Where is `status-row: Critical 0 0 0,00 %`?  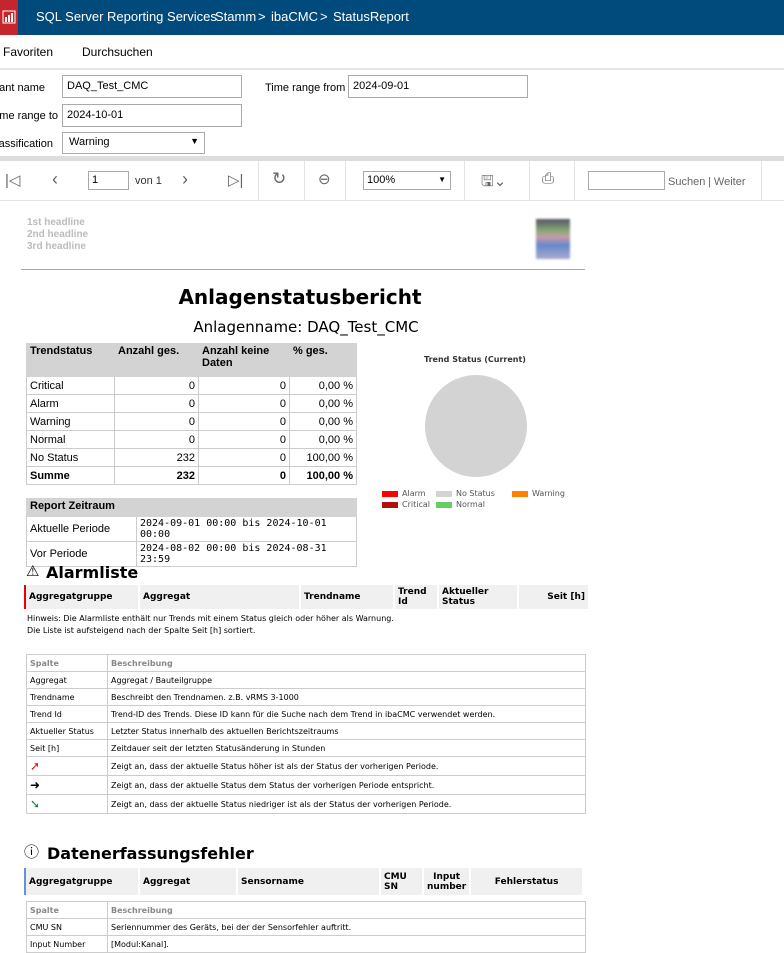 status-row: Critical 0 0 0,00 % is located at coordinates (191, 385).